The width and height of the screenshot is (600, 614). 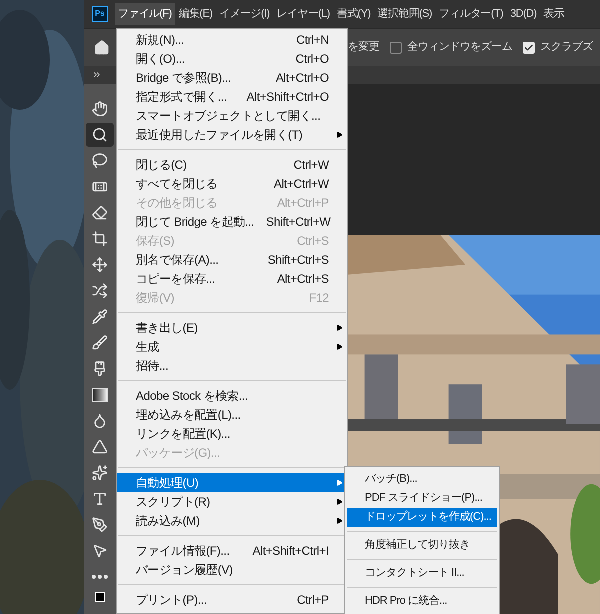 What do you see at coordinates (100, 239) in the screenshot?
I see `crop-icon` at bounding box center [100, 239].